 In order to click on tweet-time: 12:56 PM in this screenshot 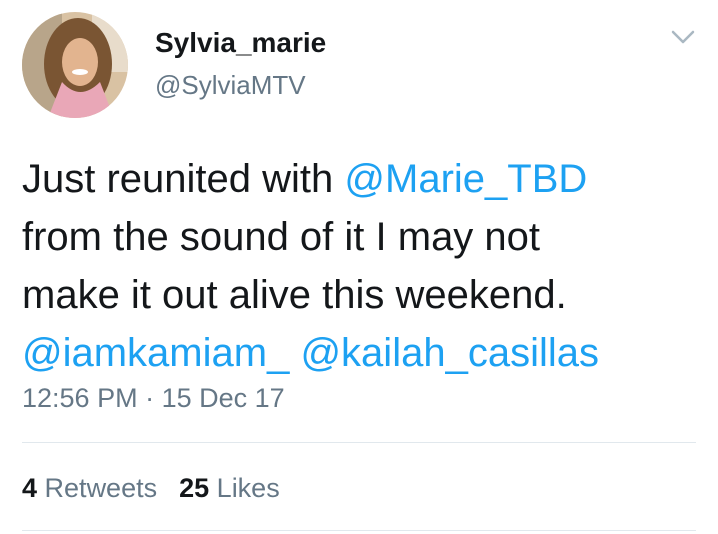, I will do `click(80, 398)`.